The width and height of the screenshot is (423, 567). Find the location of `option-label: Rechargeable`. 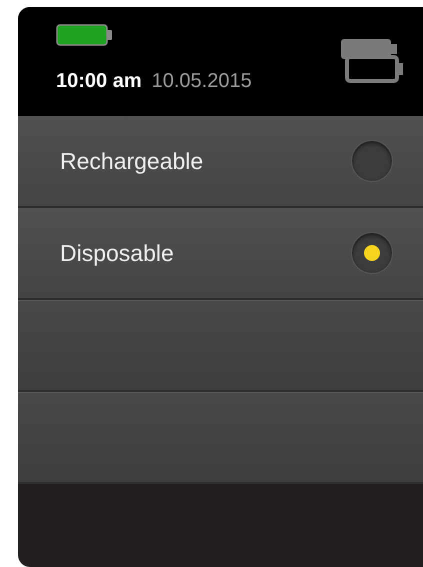

option-label: Rechargeable is located at coordinates (132, 161).